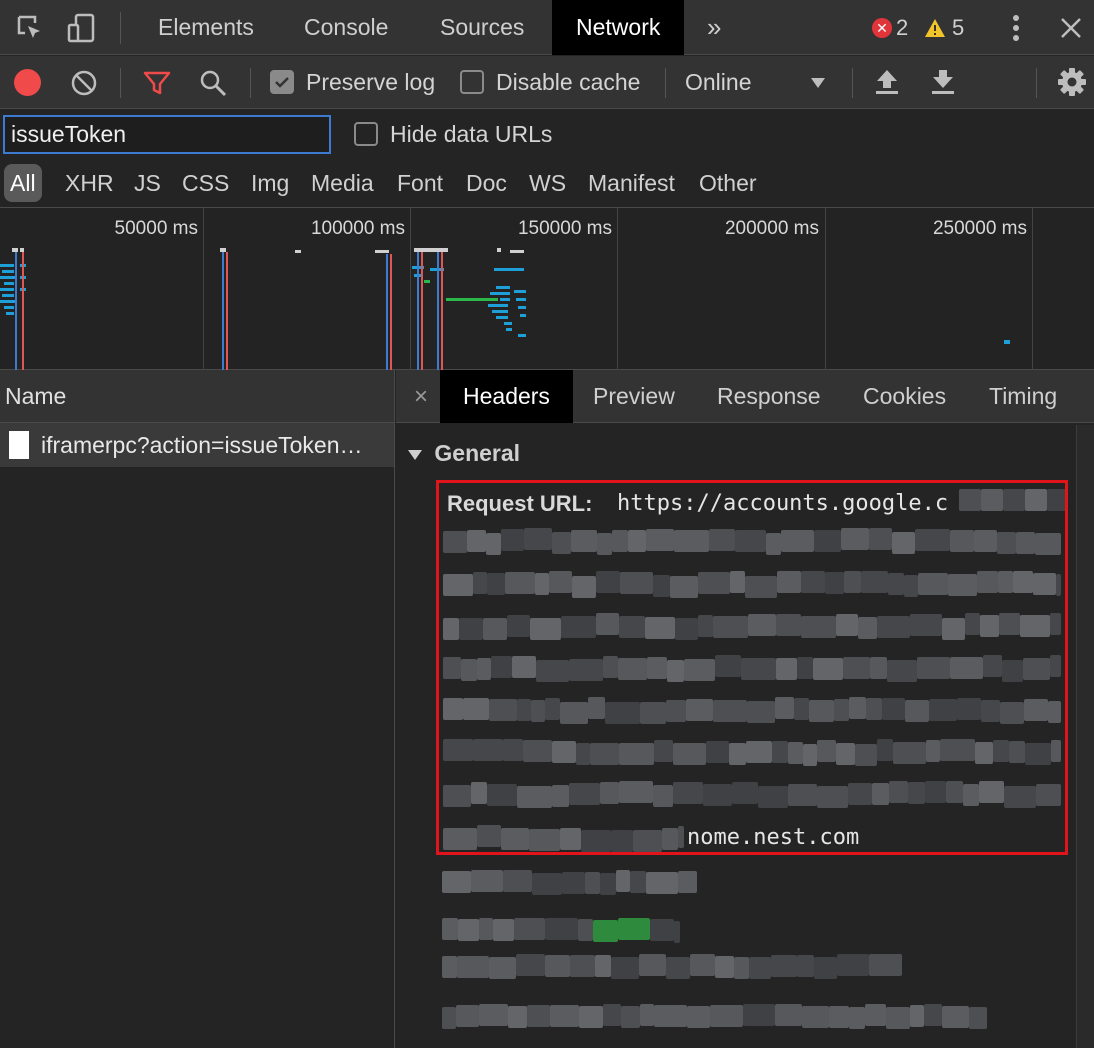 This screenshot has width=1094, height=1048. What do you see at coordinates (887, 84) in the screenshot?
I see `import-har-icon` at bounding box center [887, 84].